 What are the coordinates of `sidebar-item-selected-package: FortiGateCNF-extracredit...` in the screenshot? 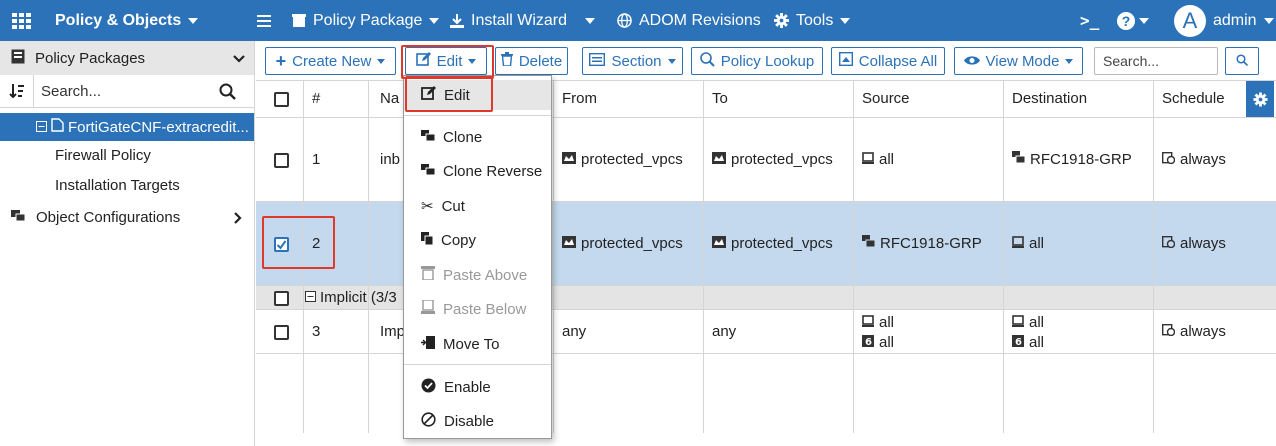 It's located at (127, 127).